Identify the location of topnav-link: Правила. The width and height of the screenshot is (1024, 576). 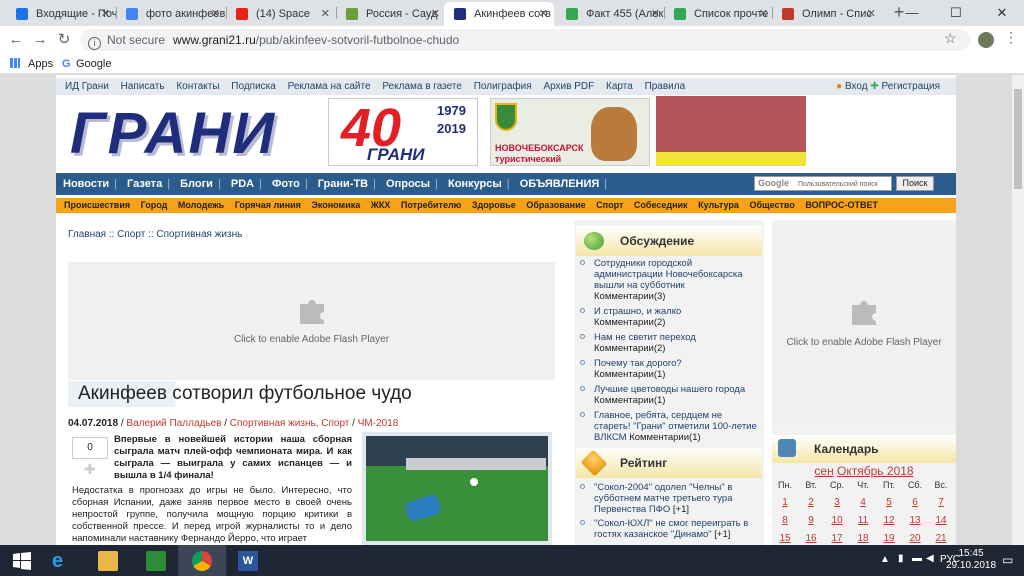
(665, 86).